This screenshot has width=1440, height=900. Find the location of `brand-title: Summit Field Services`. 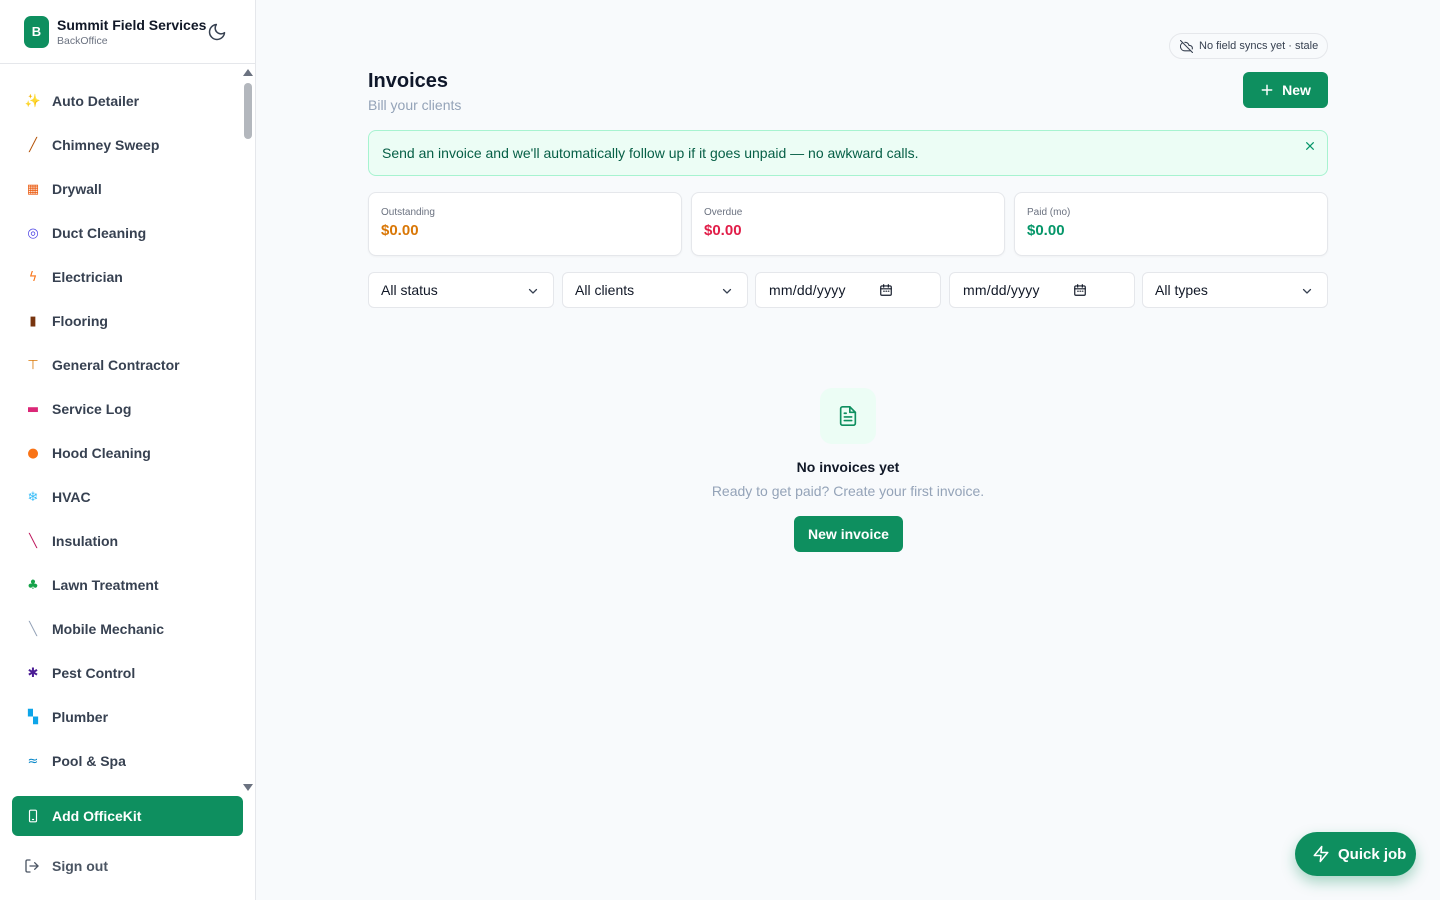

brand-title: Summit Field Services is located at coordinates (132, 24).